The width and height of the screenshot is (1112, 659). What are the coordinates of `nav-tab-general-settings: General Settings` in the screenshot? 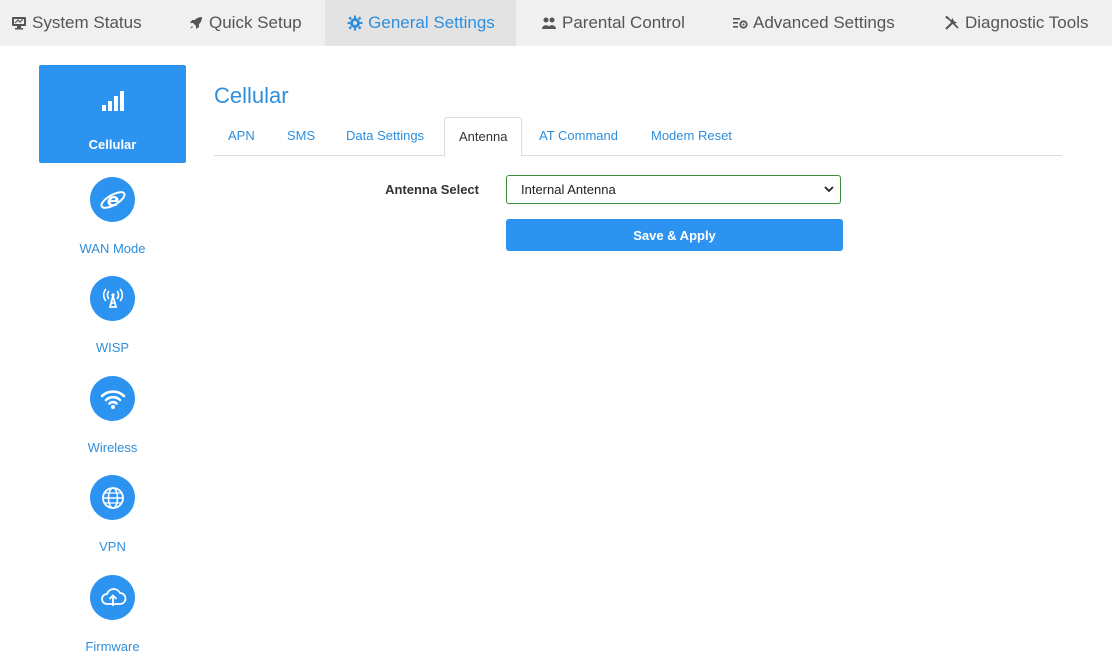 It's located at (420, 23).